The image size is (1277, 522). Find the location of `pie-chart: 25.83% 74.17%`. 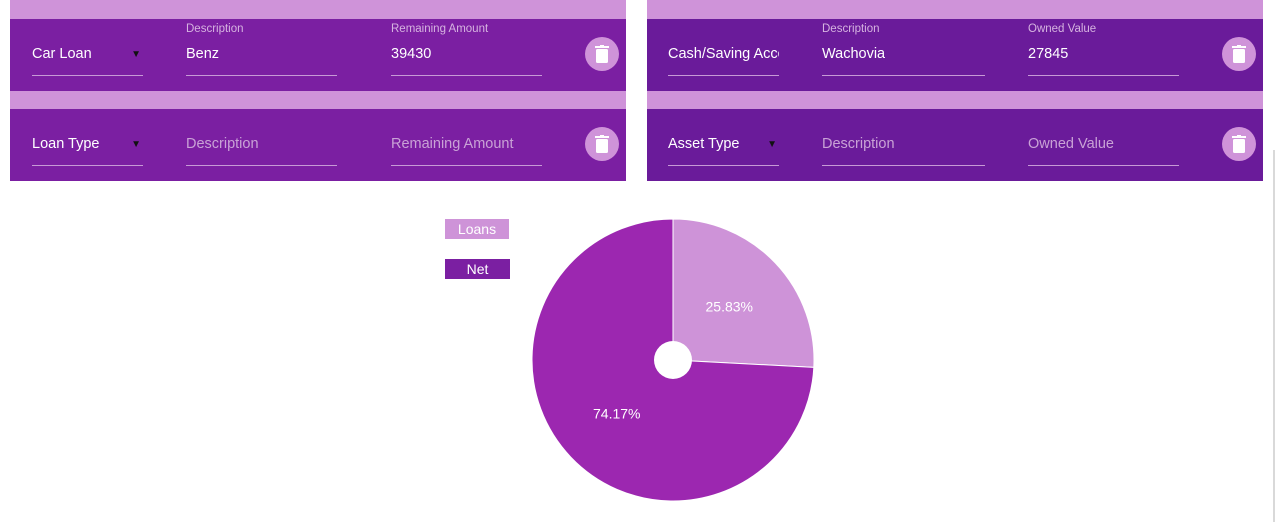

pie-chart: 25.83% 74.17% is located at coordinates (673, 360).